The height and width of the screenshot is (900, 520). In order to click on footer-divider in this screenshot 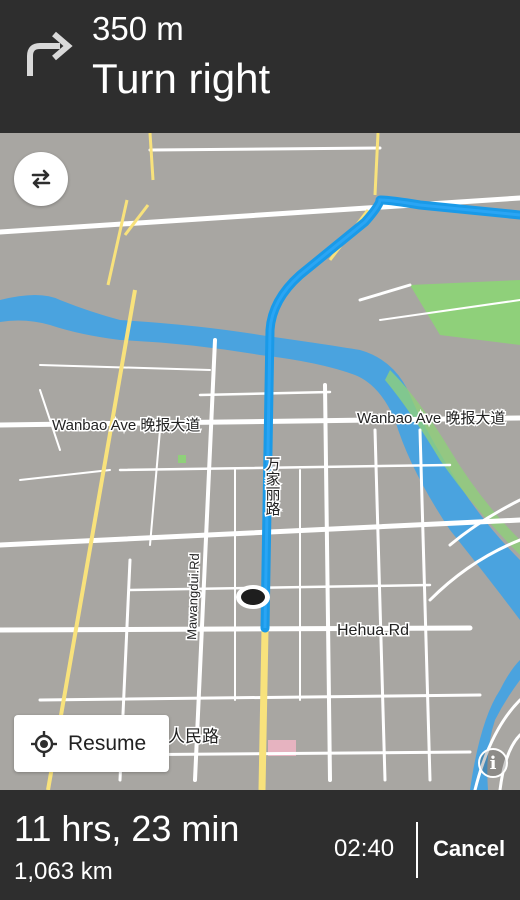, I will do `click(417, 850)`.